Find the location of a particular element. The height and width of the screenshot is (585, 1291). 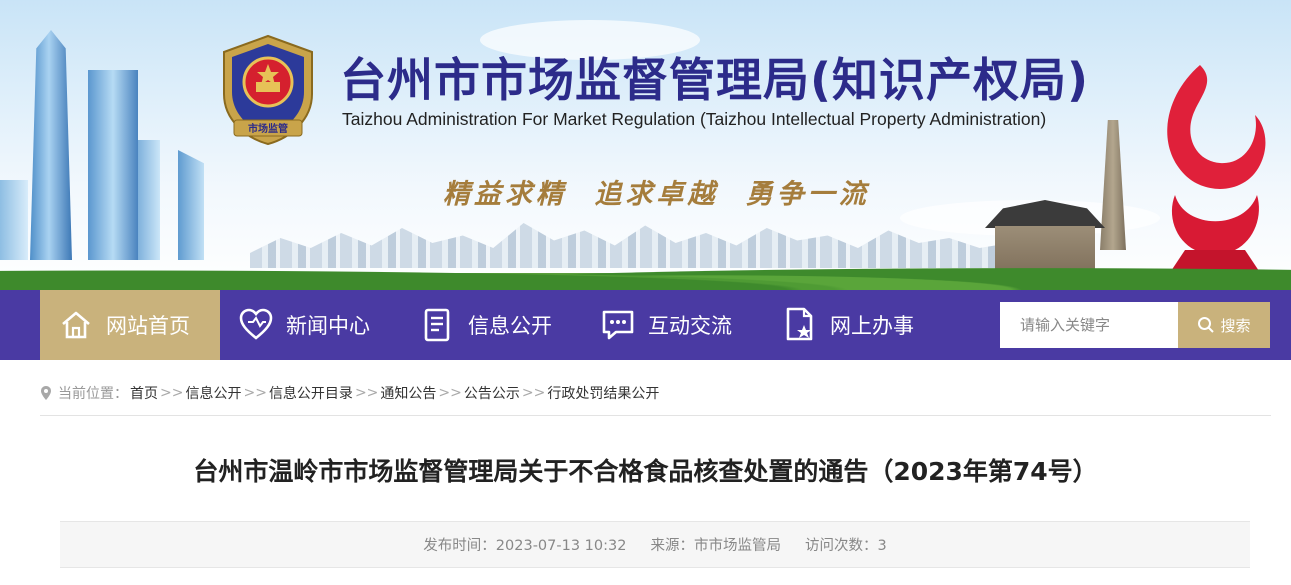

nav-item-label: 互动交流 is located at coordinates (690, 326).